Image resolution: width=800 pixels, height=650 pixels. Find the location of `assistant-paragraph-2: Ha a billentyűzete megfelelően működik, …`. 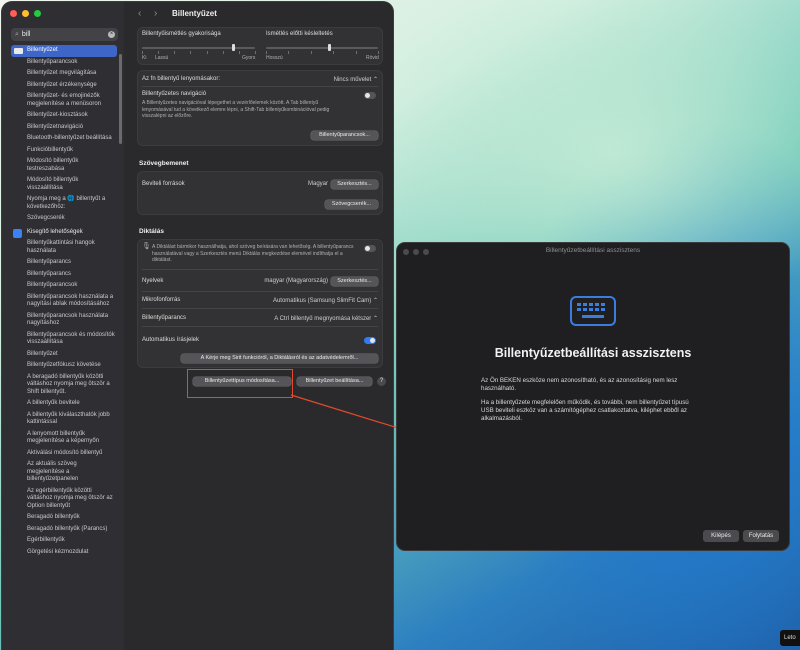

assistant-paragraph-2: Ha a billentyűzete megfelelően működik, … is located at coordinates (585, 410).